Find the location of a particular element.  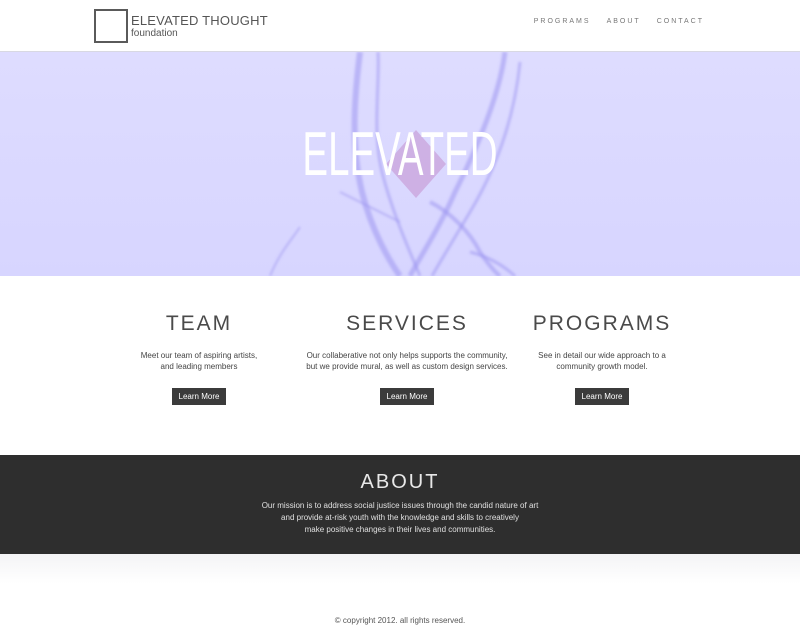

team-learn-more-button: Learn More is located at coordinates (199, 396).